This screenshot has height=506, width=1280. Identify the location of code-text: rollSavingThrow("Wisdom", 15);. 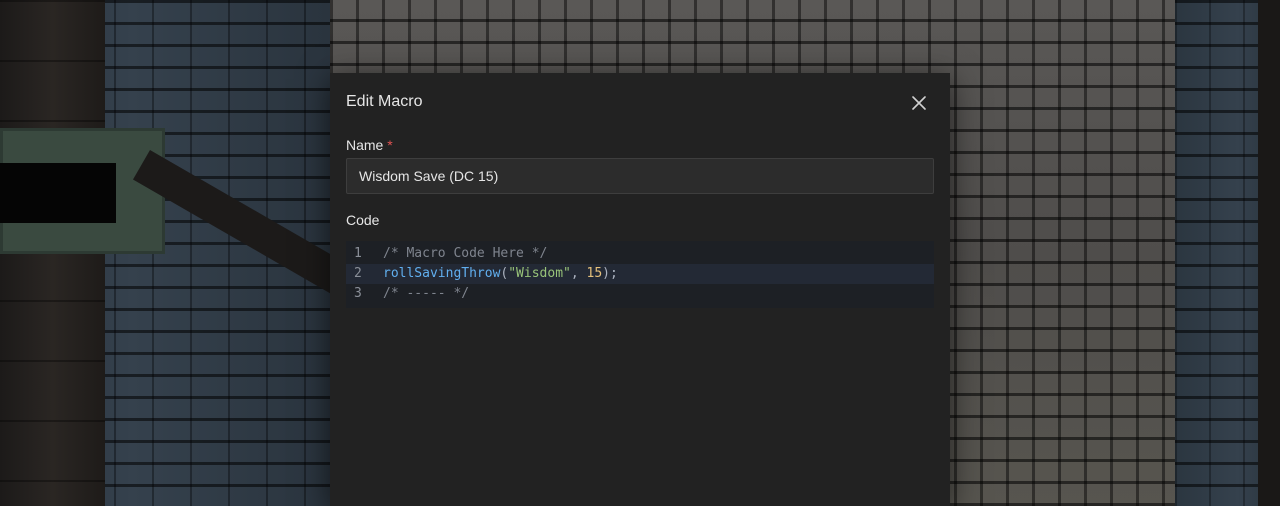
(500, 274).